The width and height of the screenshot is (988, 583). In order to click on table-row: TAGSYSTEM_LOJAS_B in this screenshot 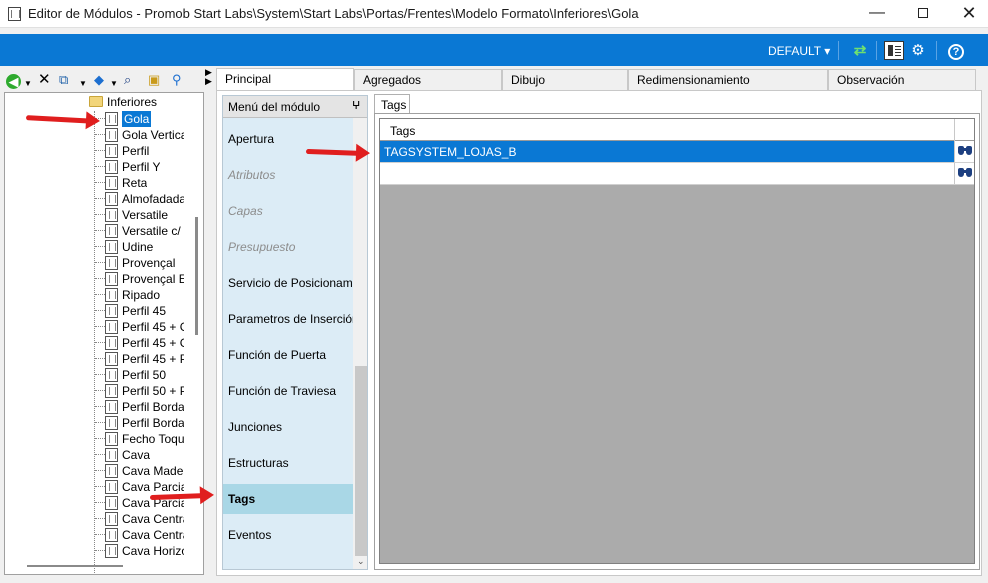, I will do `click(677, 152)`.